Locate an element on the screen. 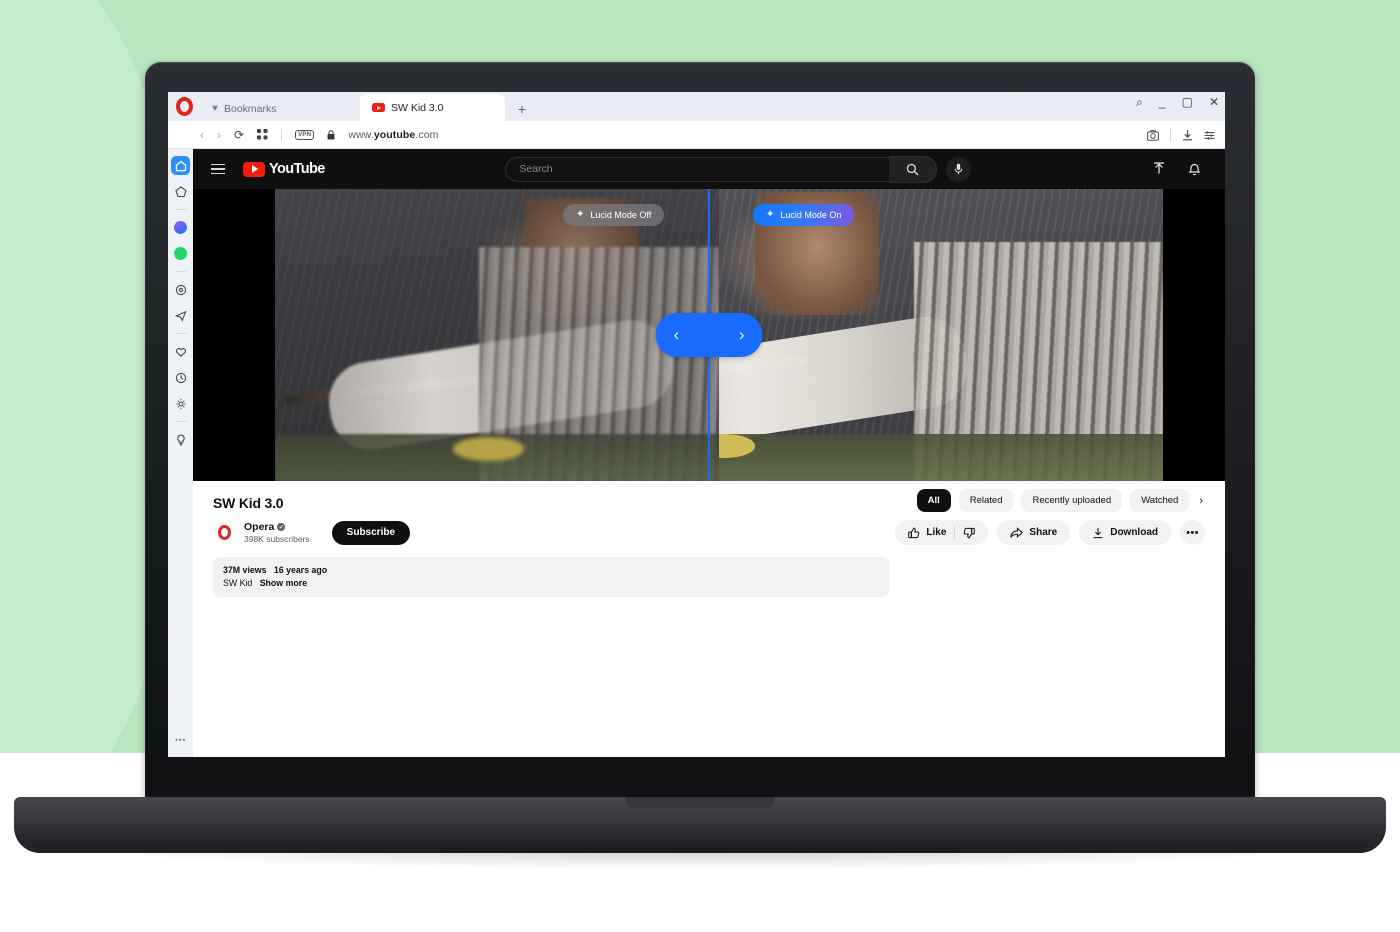 The image size is (1400, 932). video-after-half is located at coordinates (941, 335).